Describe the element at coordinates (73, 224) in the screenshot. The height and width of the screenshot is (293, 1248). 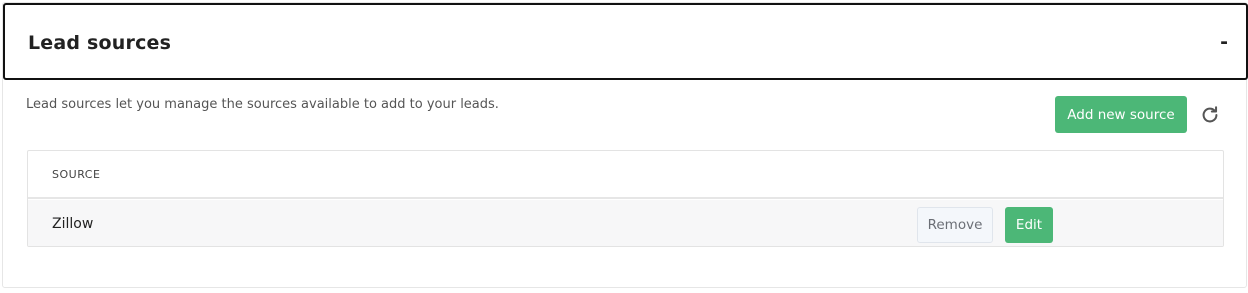
I see `source-name-cell: Zillow` at that location.